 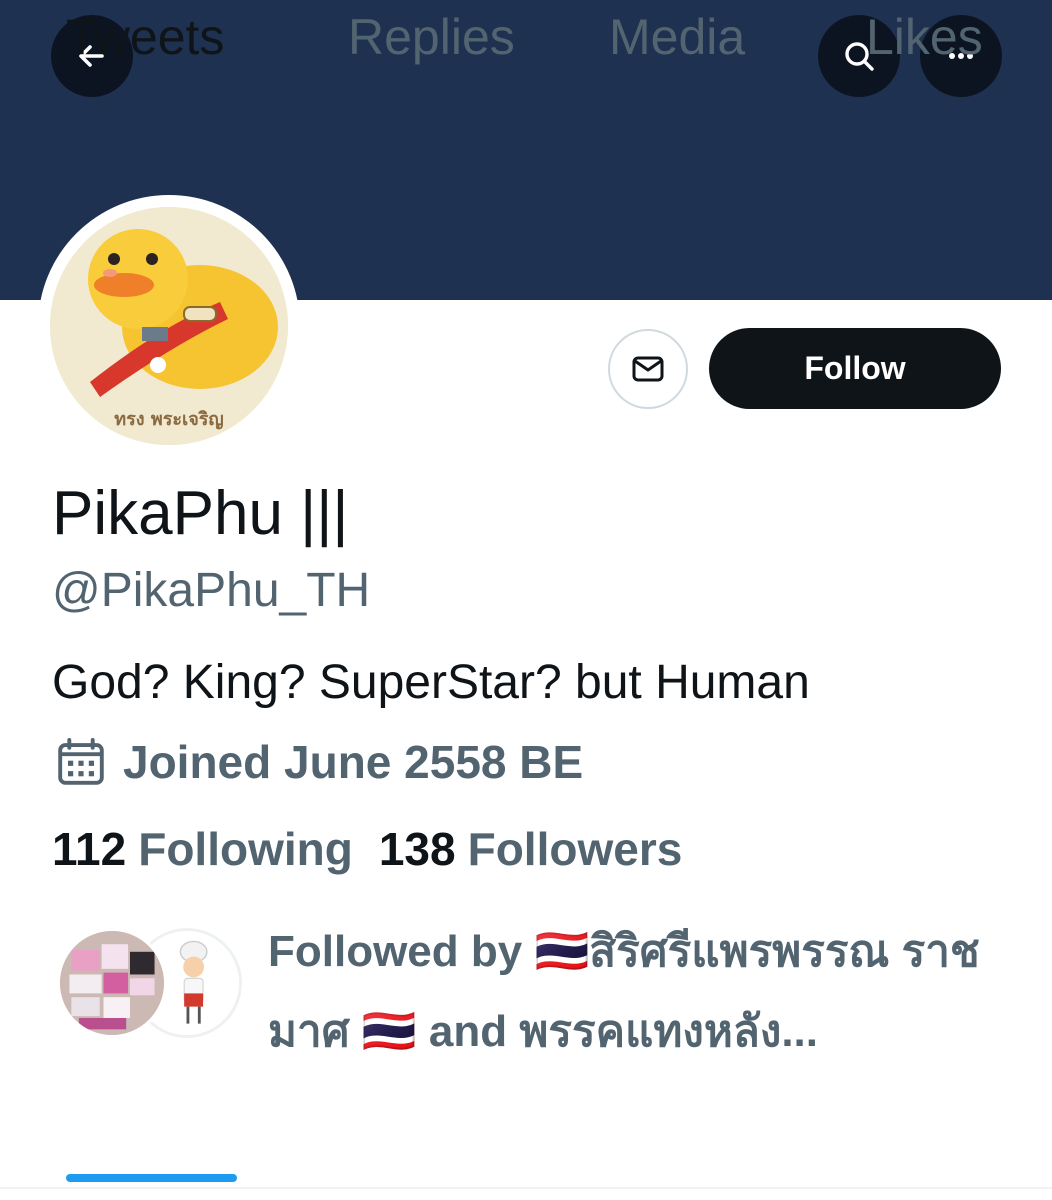 I want to click on mutual-followers-avatars, so click(x=149, y=983).